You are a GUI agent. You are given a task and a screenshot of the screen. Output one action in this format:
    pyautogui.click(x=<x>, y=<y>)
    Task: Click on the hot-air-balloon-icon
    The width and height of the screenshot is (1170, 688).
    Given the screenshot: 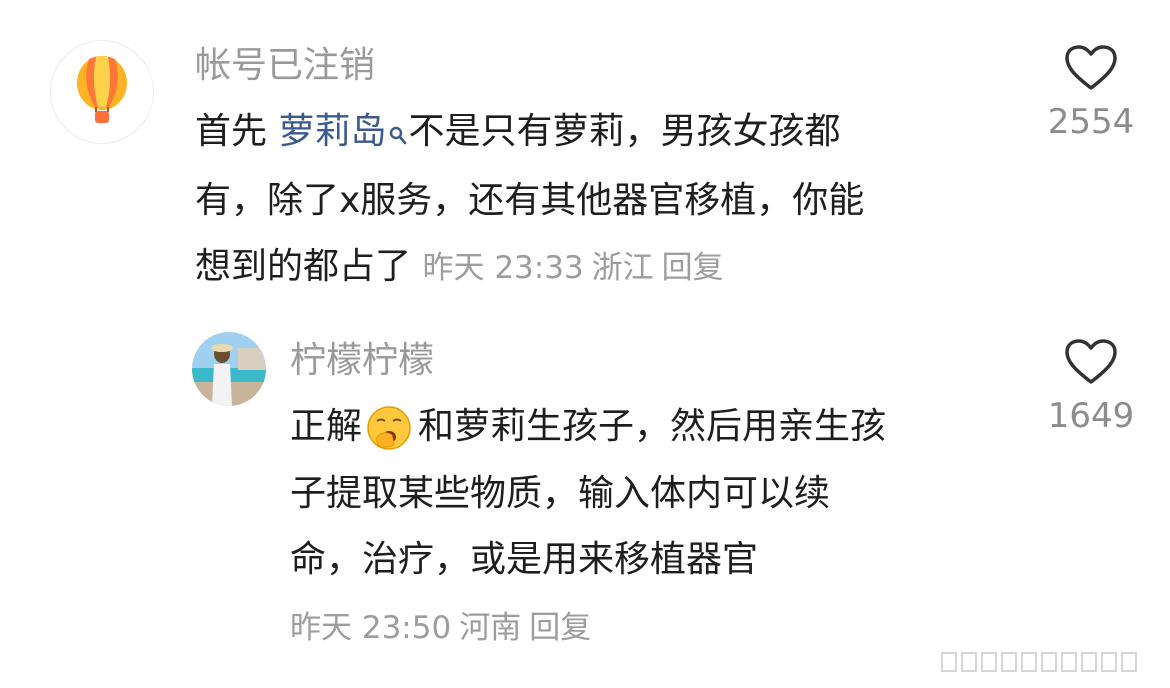 What is the action you would take?
    pyautogui.click(x=102, y=89)
    